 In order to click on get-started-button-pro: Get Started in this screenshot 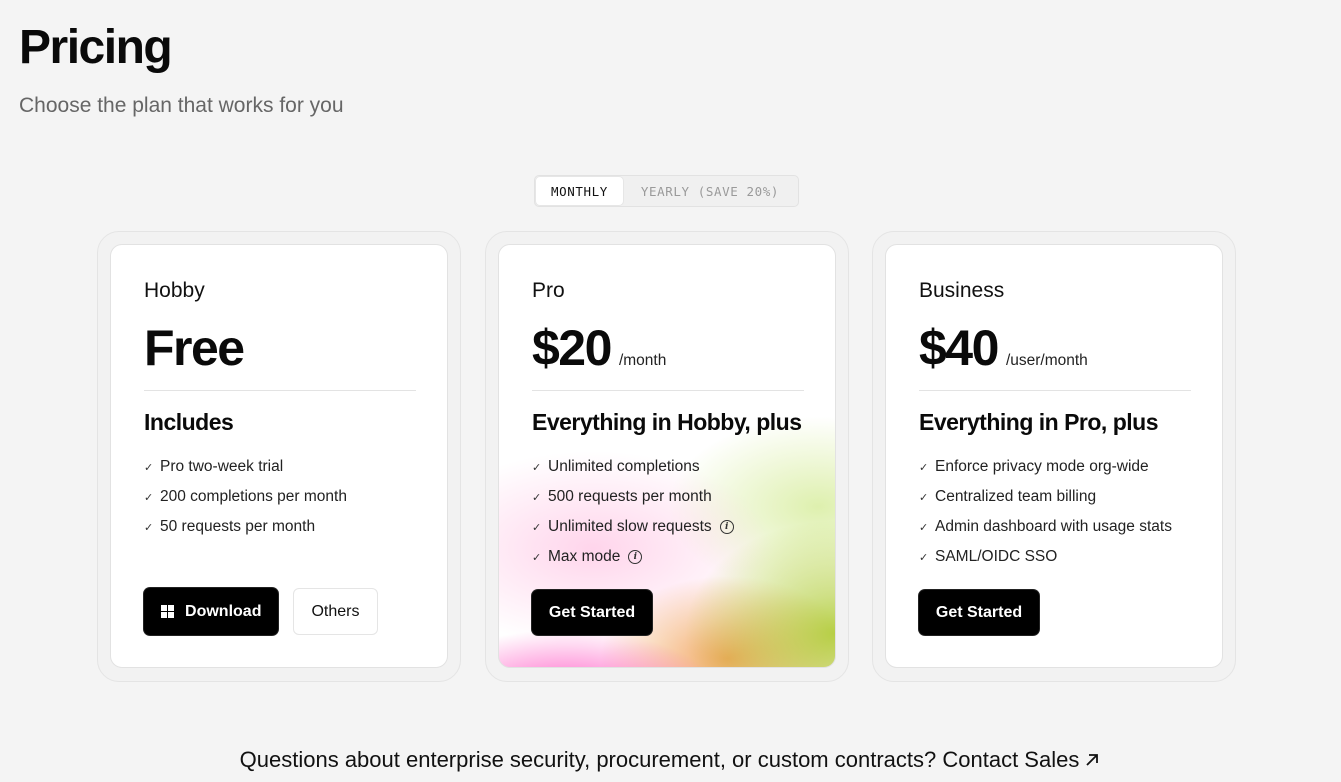, I will do `click(592, 612)`.